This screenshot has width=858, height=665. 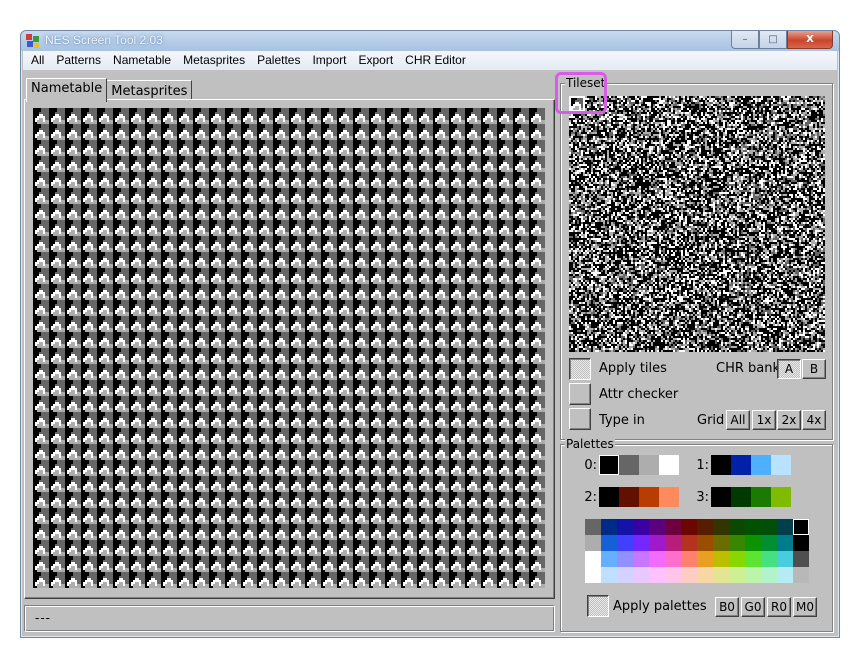 What do you see at coordinates (580, 369) in the screenshot?
I see `apply-tiles-checkbox` at bounding box center [580, 369].